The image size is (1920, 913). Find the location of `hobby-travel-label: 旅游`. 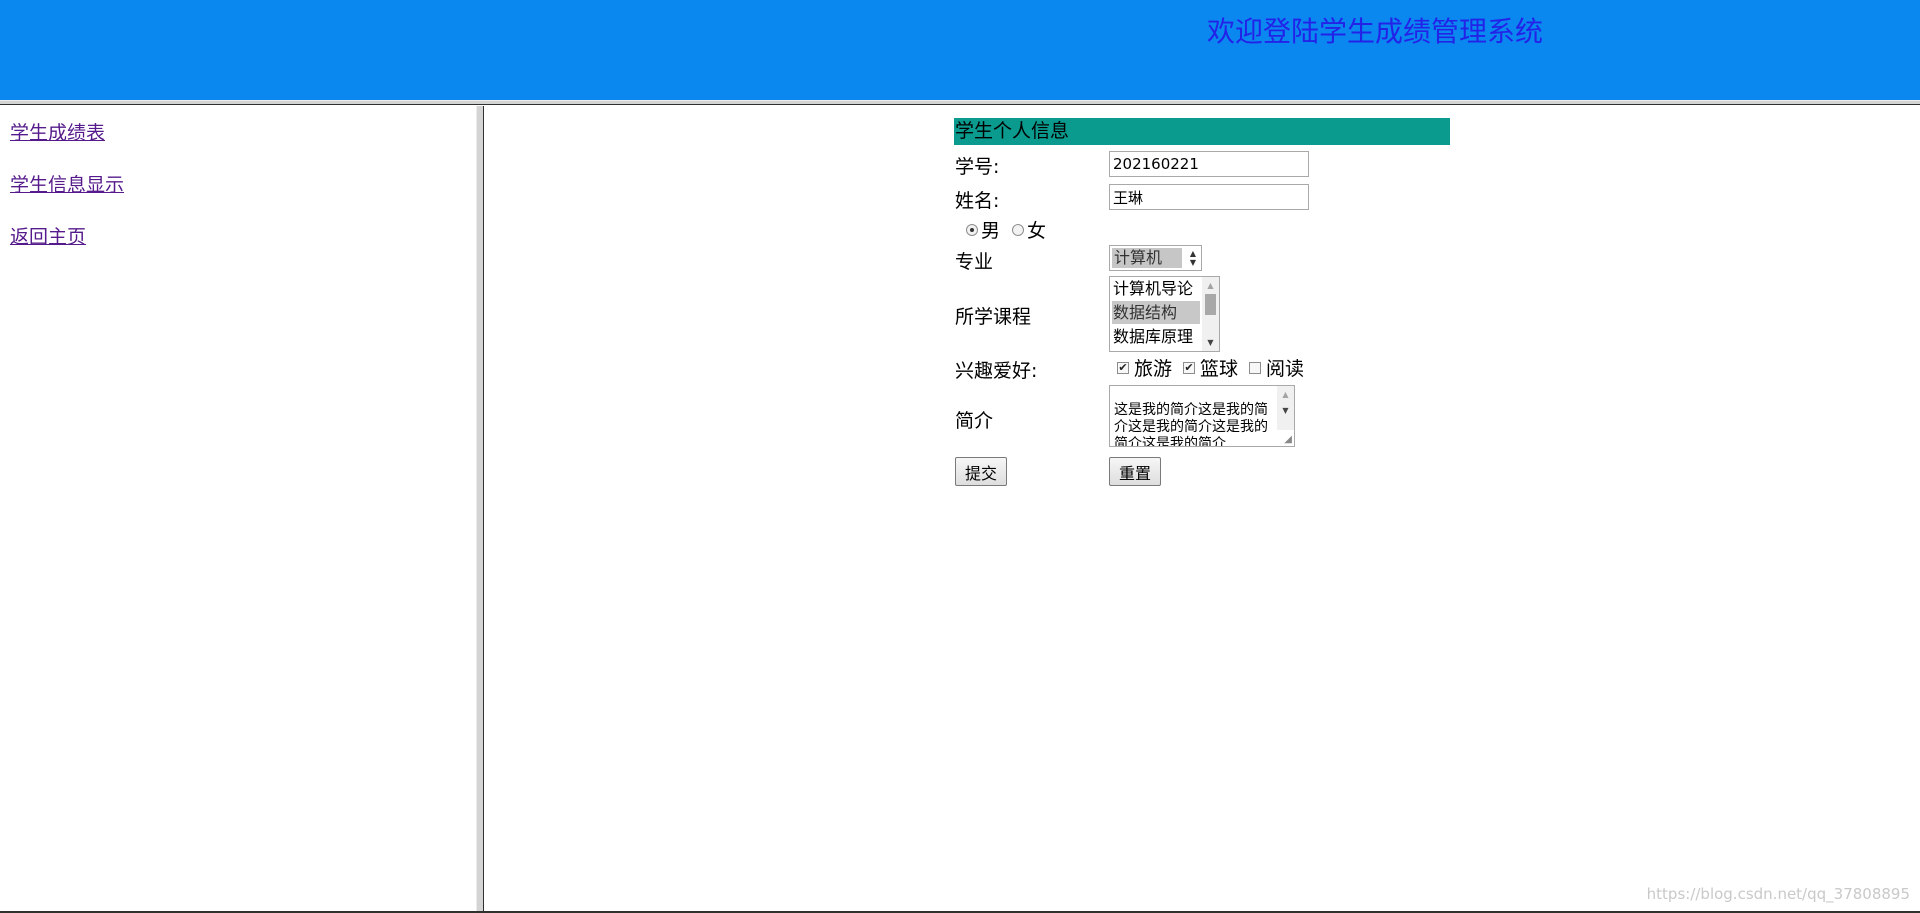

hobby-travel-label: 旅游 is located at coordinates (1153, 369).